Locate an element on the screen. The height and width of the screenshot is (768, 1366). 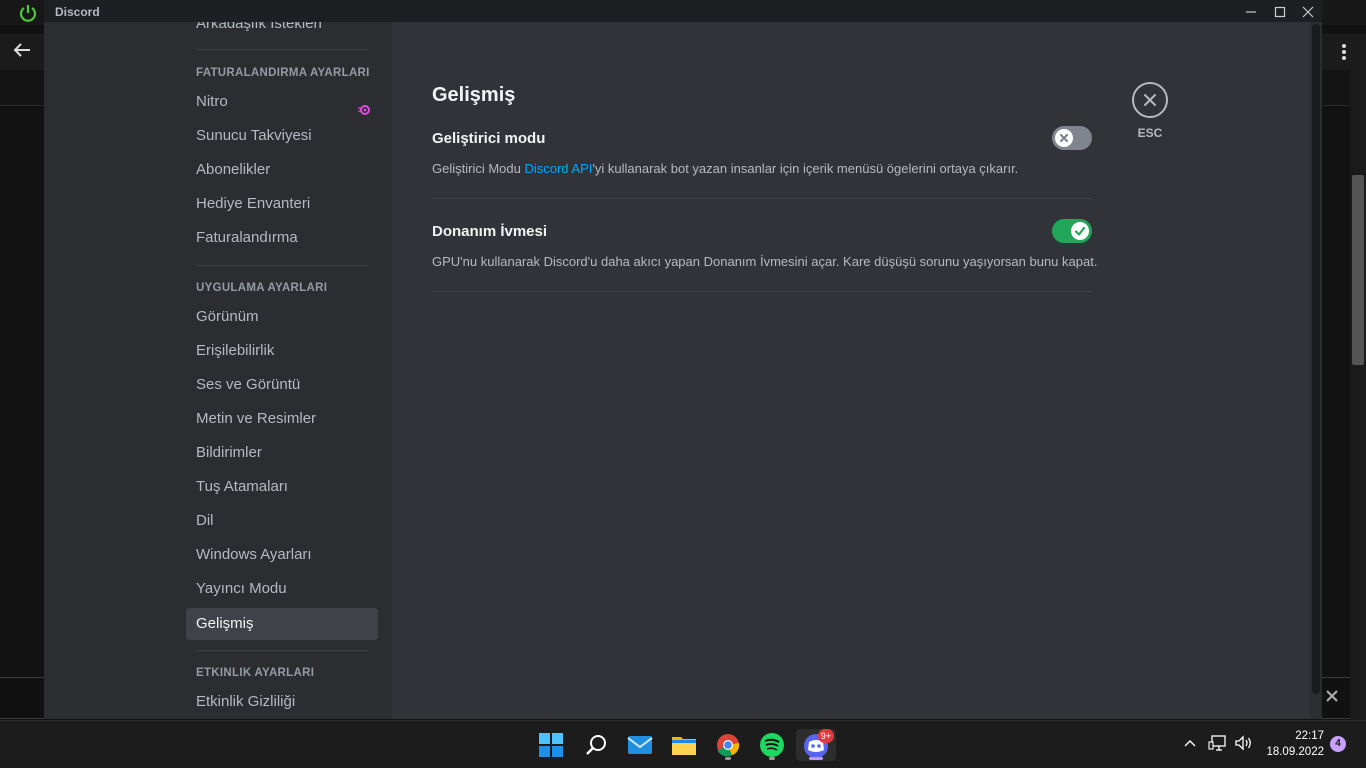
description-text: Geliştirici Modu is located at coordinates (478, 168).